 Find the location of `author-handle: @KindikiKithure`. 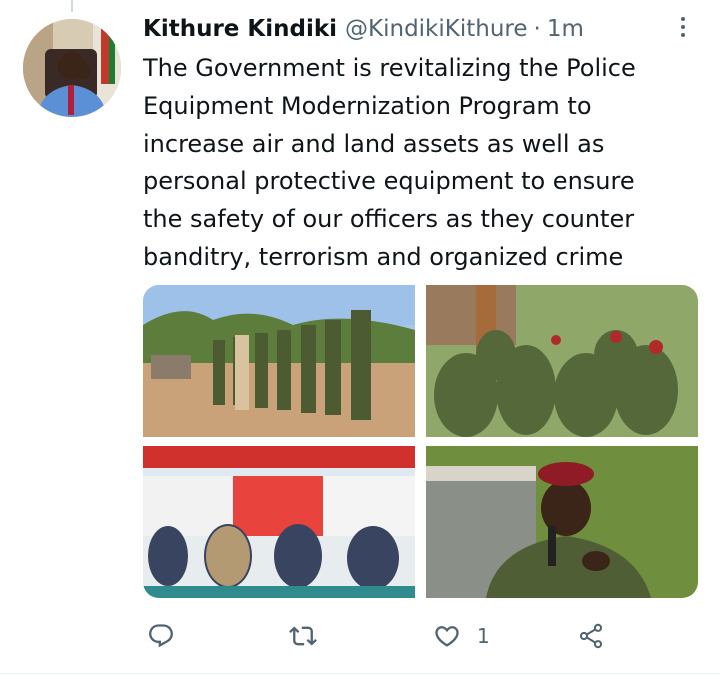

author-handle: @KindikiKithure is located at coordinates (436, 29).